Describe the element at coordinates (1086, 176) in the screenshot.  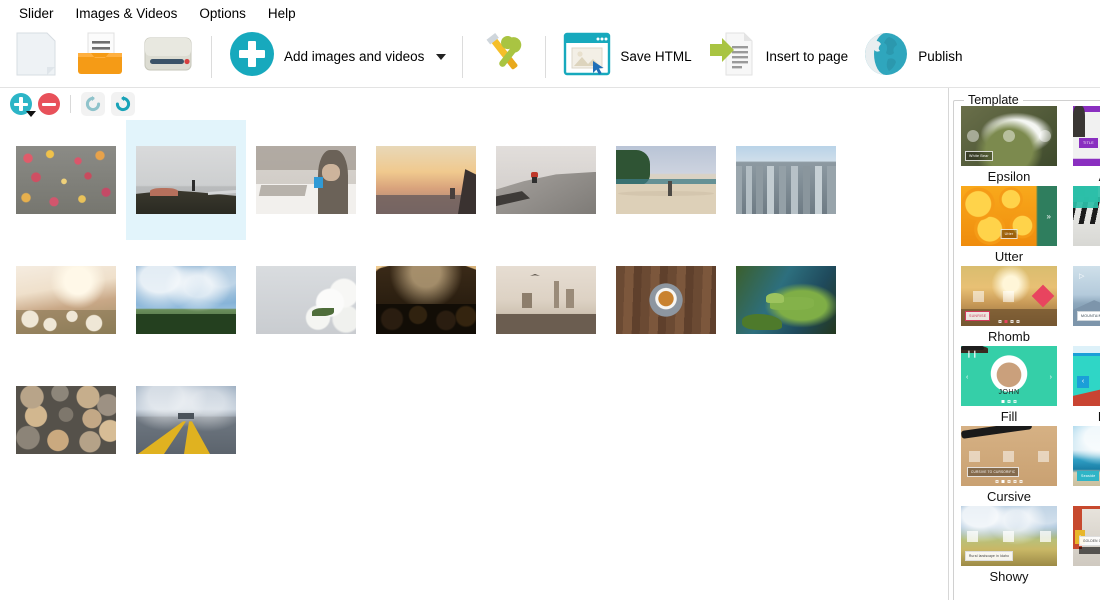
I see `template-name: Angular` at that location.